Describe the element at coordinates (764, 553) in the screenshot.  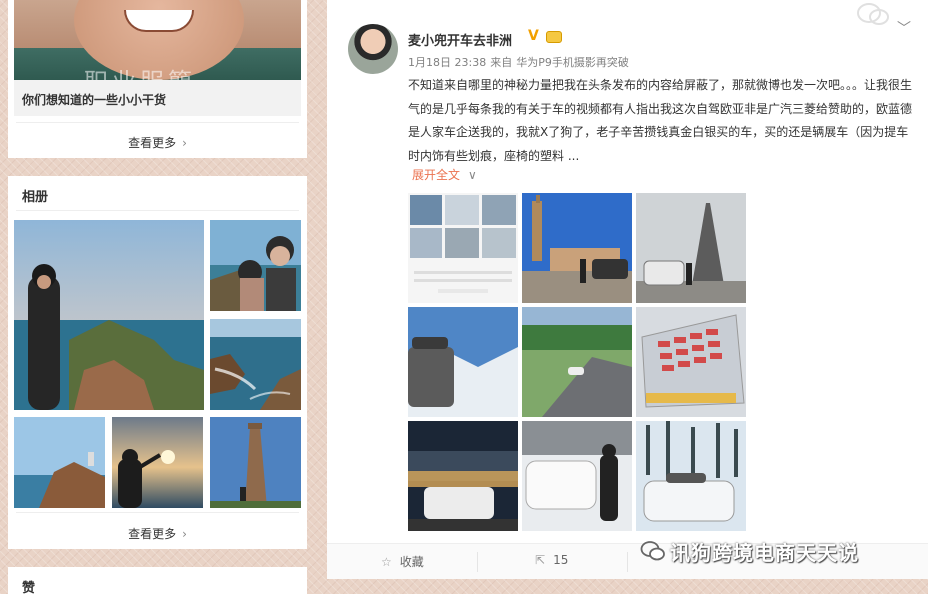
I see `watermark-text: 讯狗跨境电商天天说` at that location.